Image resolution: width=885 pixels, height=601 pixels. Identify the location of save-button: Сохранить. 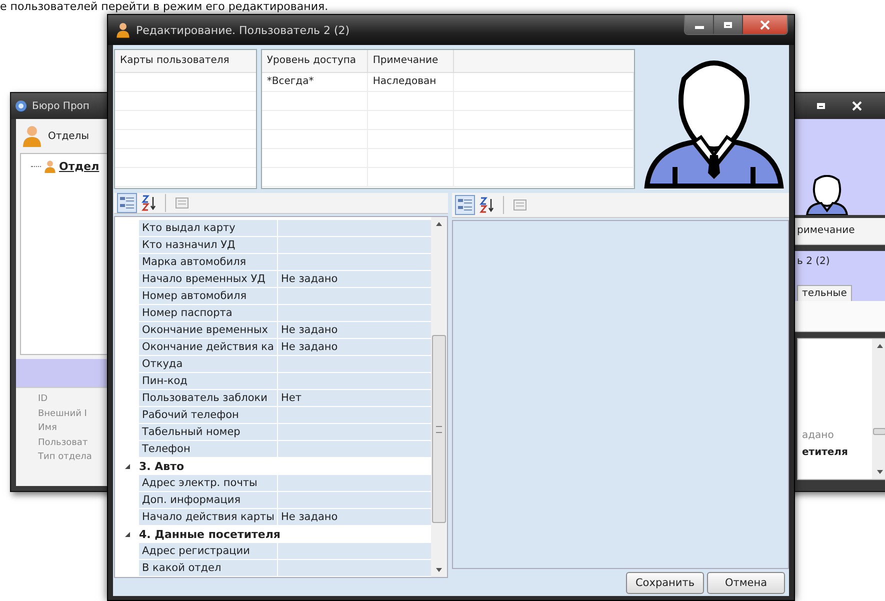
(665, 583).